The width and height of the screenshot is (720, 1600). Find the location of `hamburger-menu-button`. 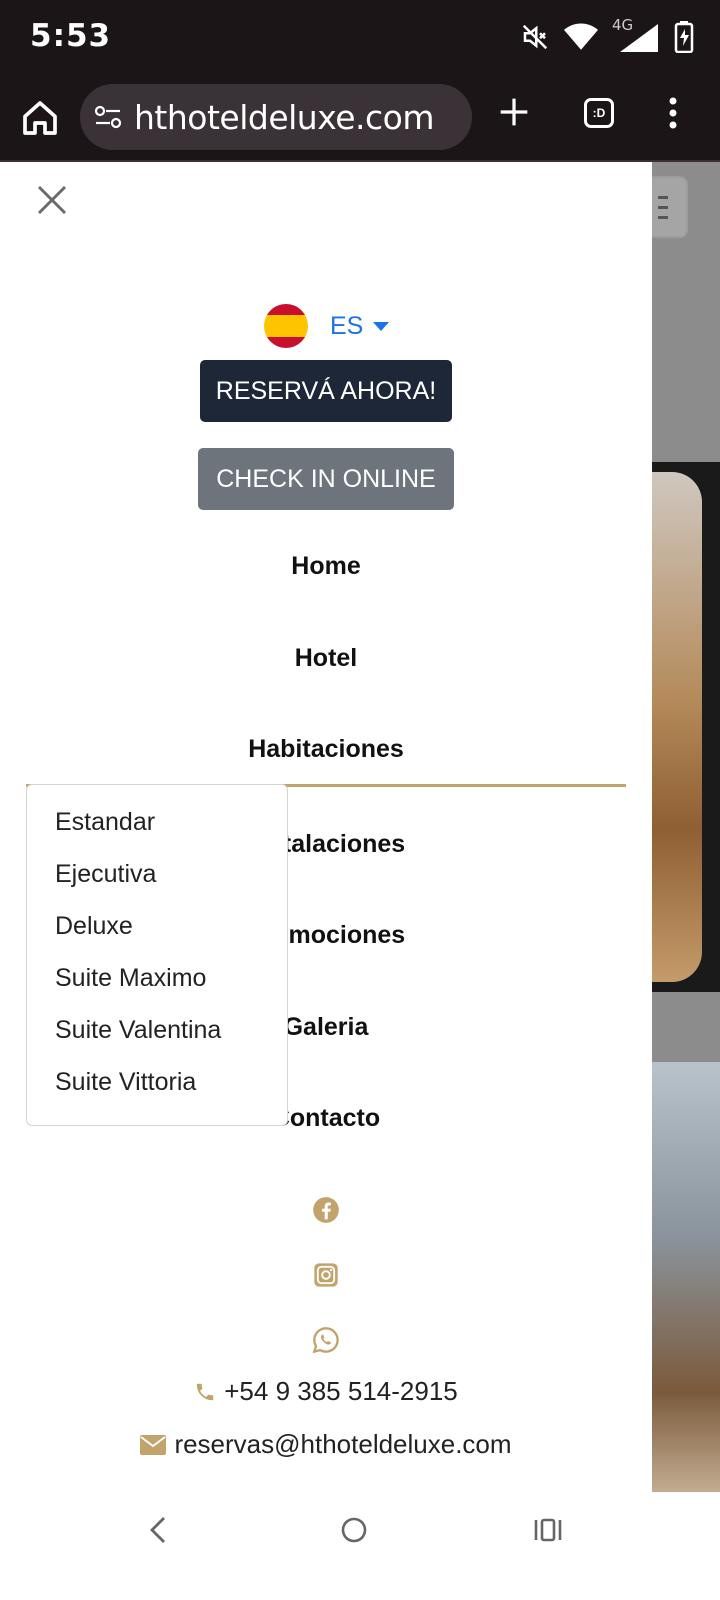

hamburger-menu-button is located at coordinates (670, 207).